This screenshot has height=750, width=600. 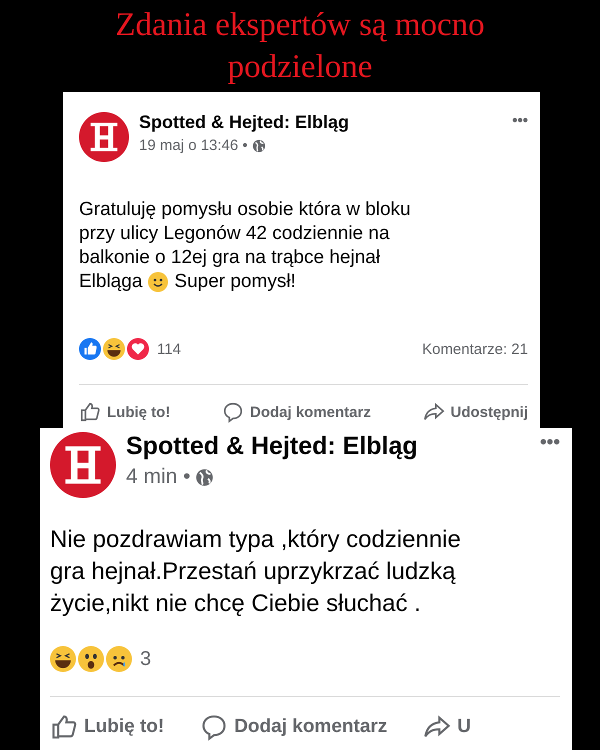 I want to click on like-reaction-icon, so click(x=90, y=349).